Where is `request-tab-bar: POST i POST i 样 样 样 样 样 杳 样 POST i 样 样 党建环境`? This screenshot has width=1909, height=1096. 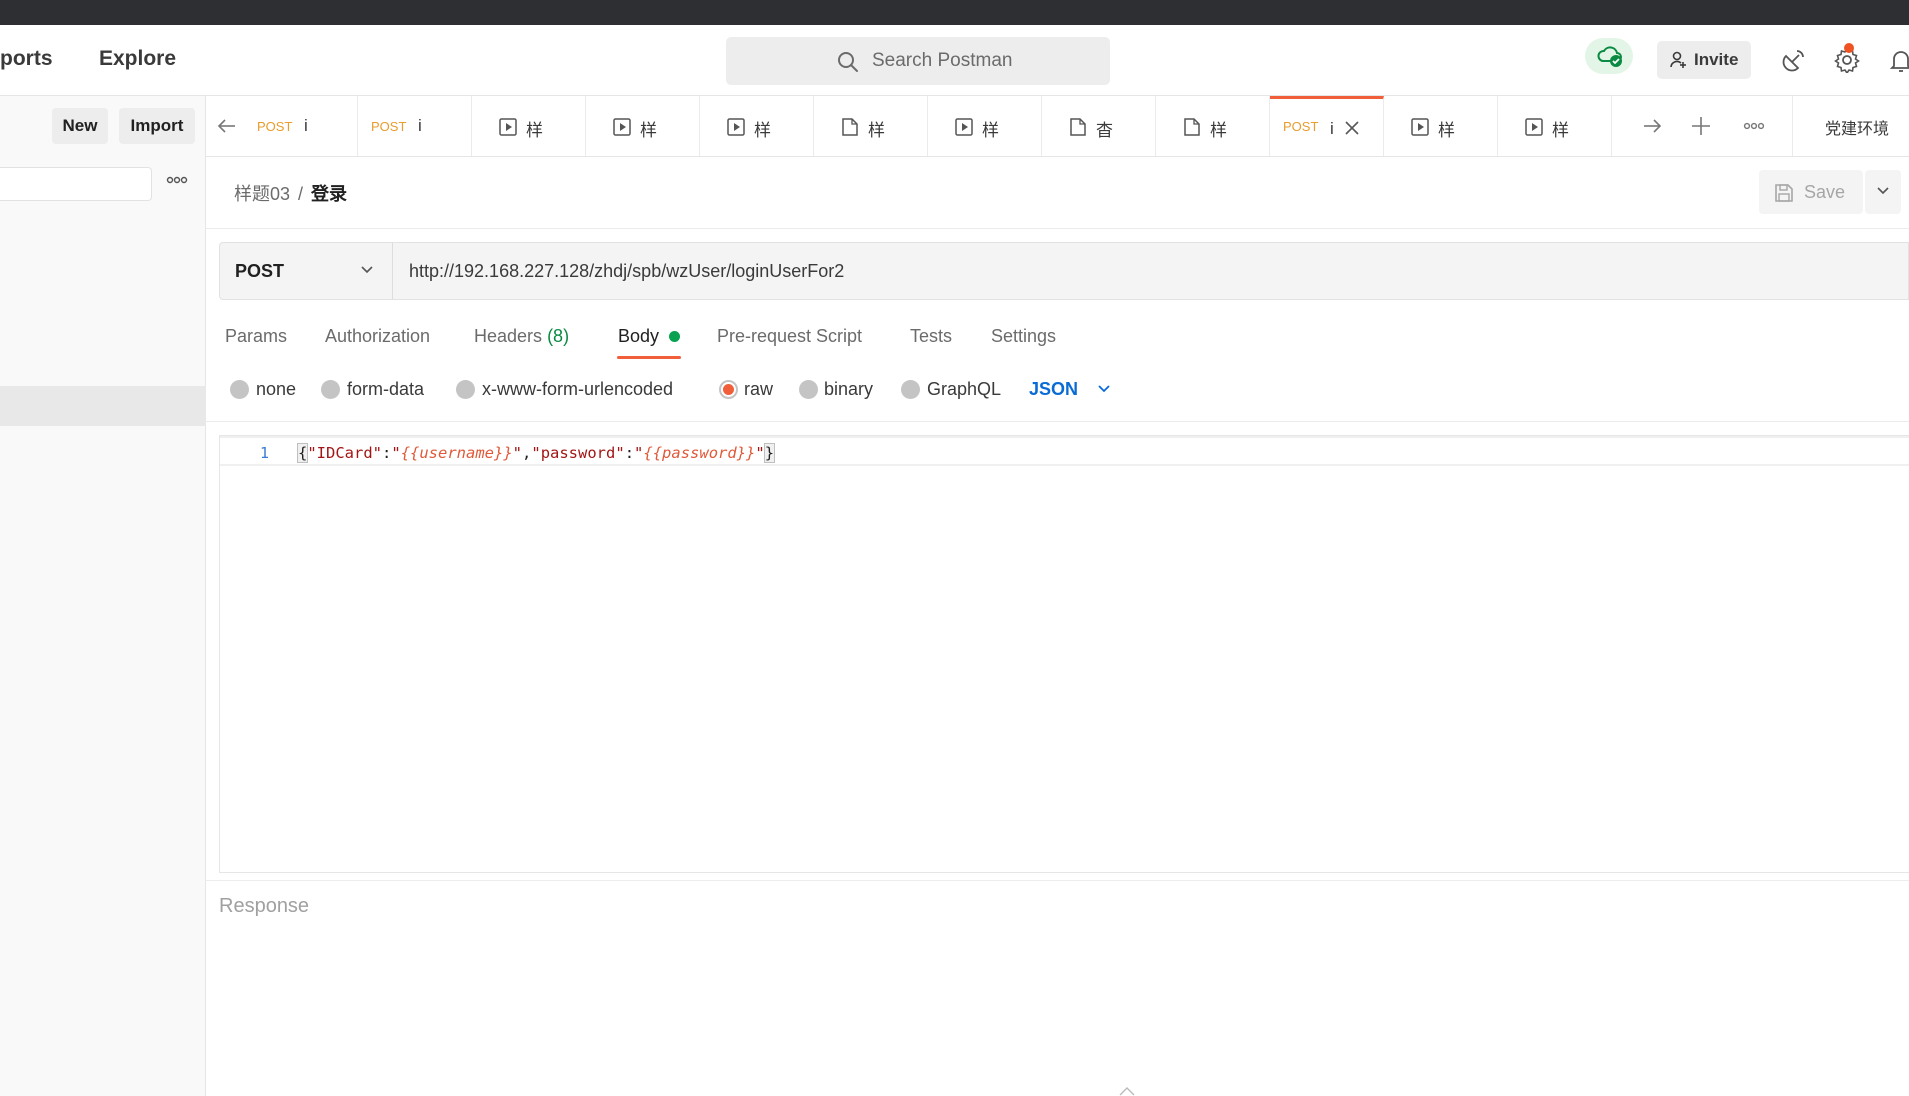
request-tab-bar: POST i POST i 样 样 样 样 样 杳 样 POST i 样 样 党建环境 is located at coordinates (1057, 126).